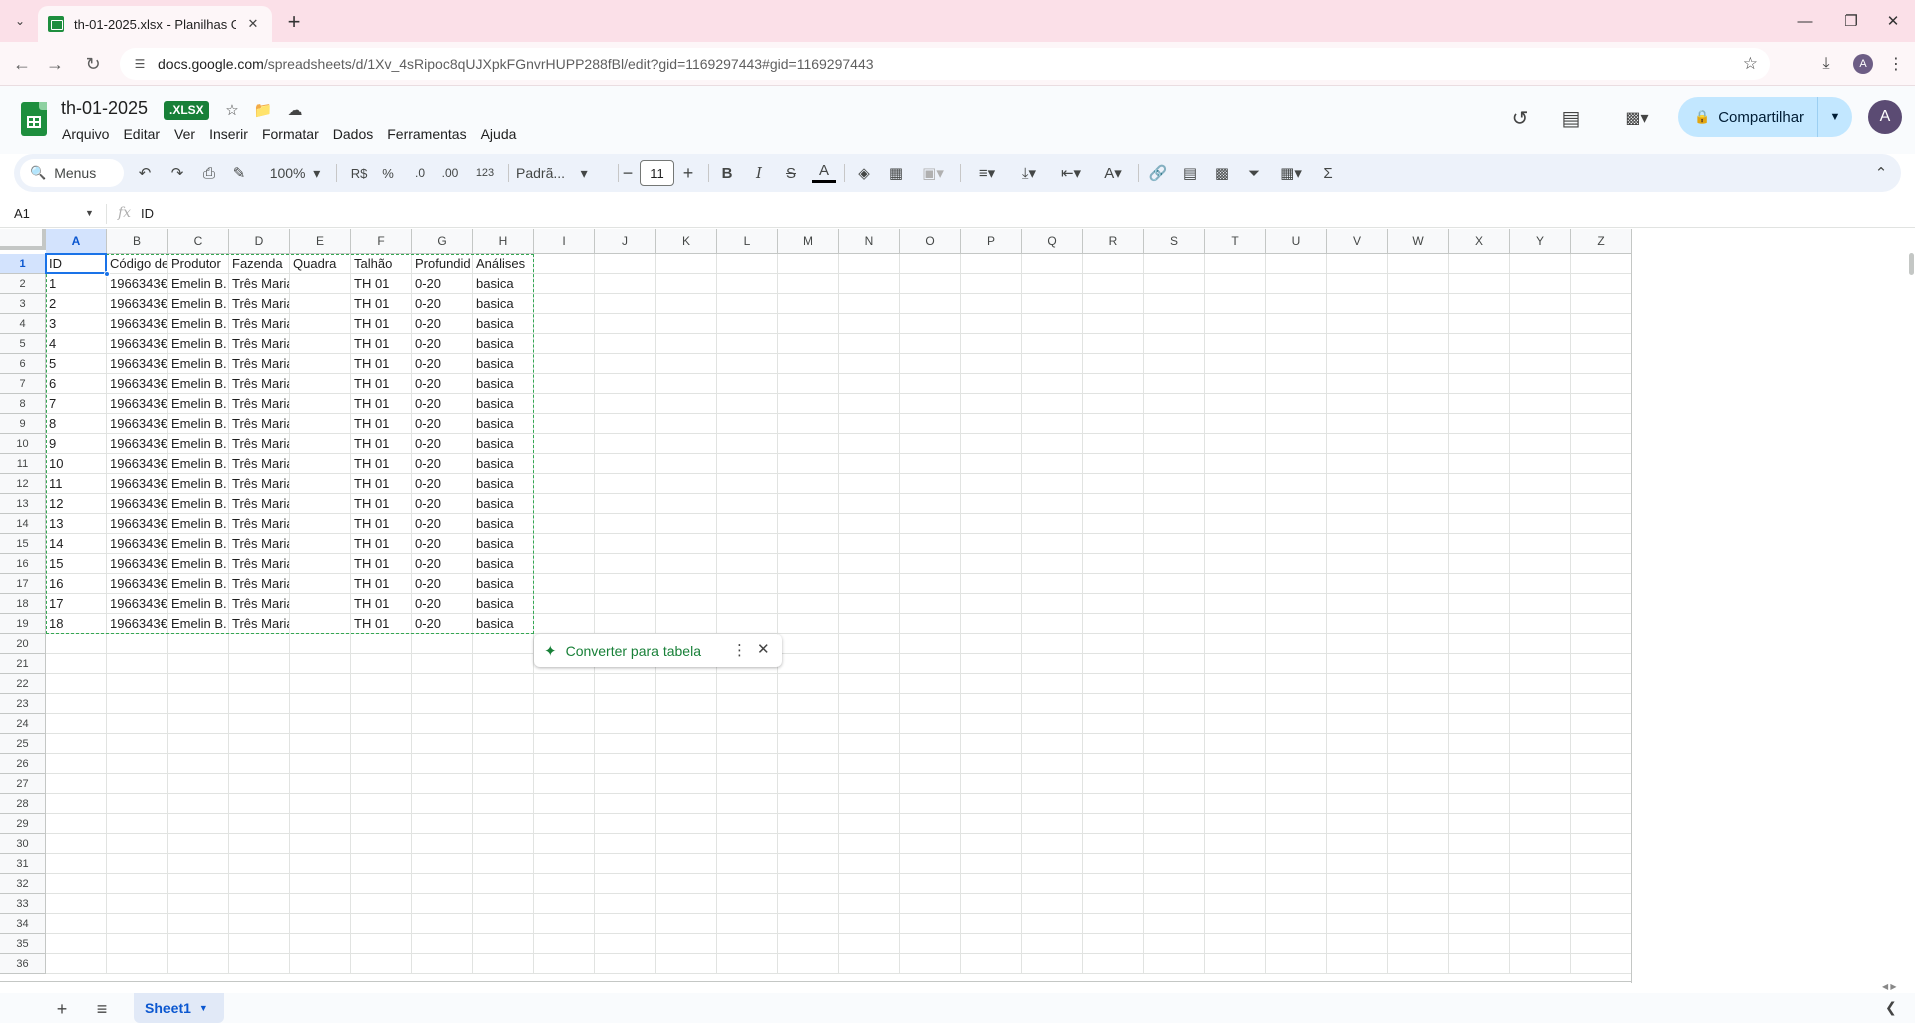 The width and height of the screenshot is (1915, 1023). What do you see at coordinates (22, 64) in the screenshot?
I see `back-icon: ←` at bounding box center [22, 64].